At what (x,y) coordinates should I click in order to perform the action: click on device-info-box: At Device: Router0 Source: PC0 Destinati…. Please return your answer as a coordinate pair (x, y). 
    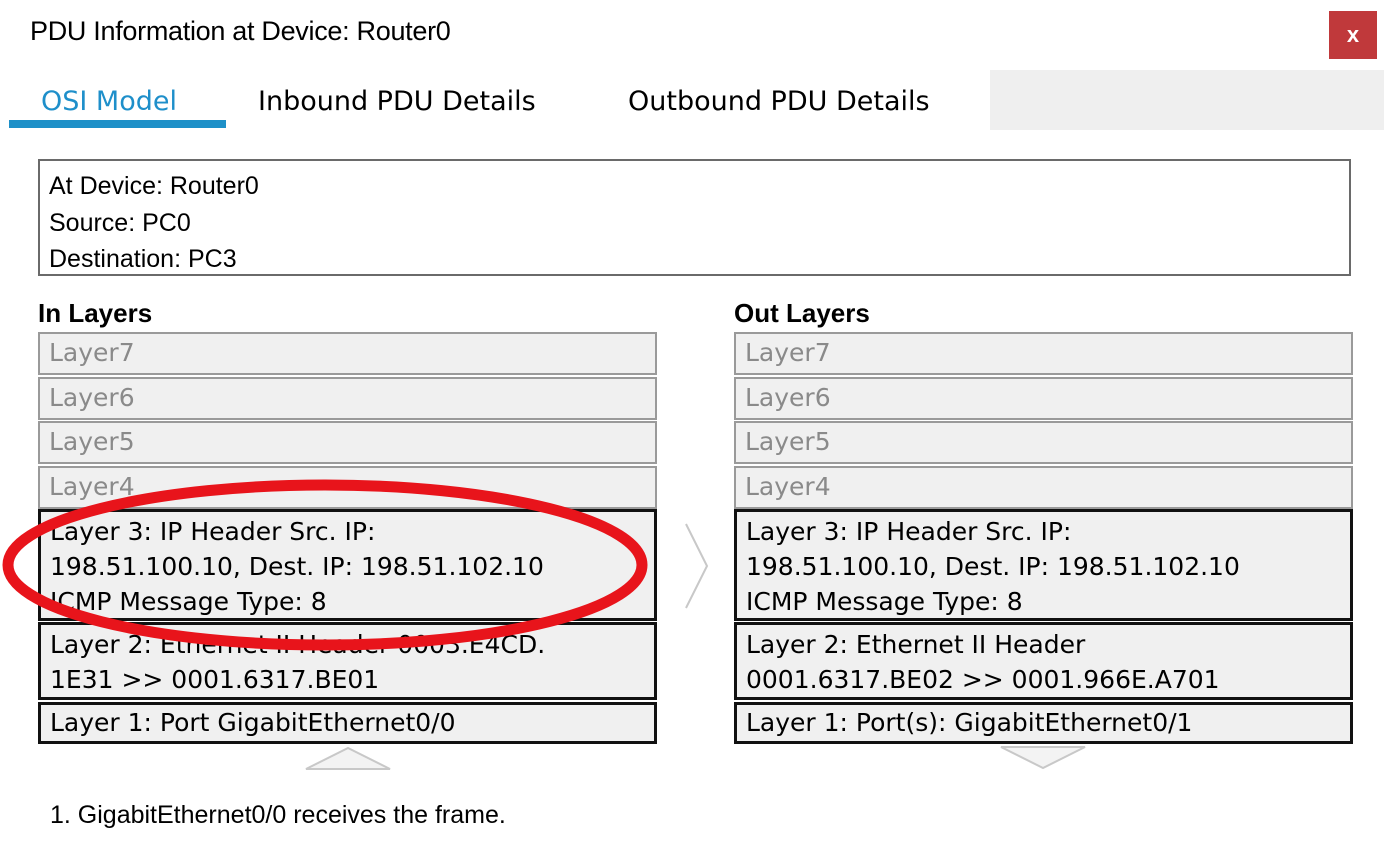
    Looking at the image, I should click on (694, 217).